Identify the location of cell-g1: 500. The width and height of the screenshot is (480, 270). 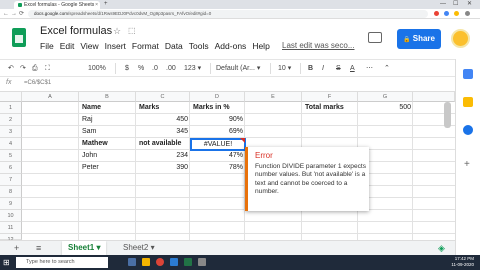
(385, 108).